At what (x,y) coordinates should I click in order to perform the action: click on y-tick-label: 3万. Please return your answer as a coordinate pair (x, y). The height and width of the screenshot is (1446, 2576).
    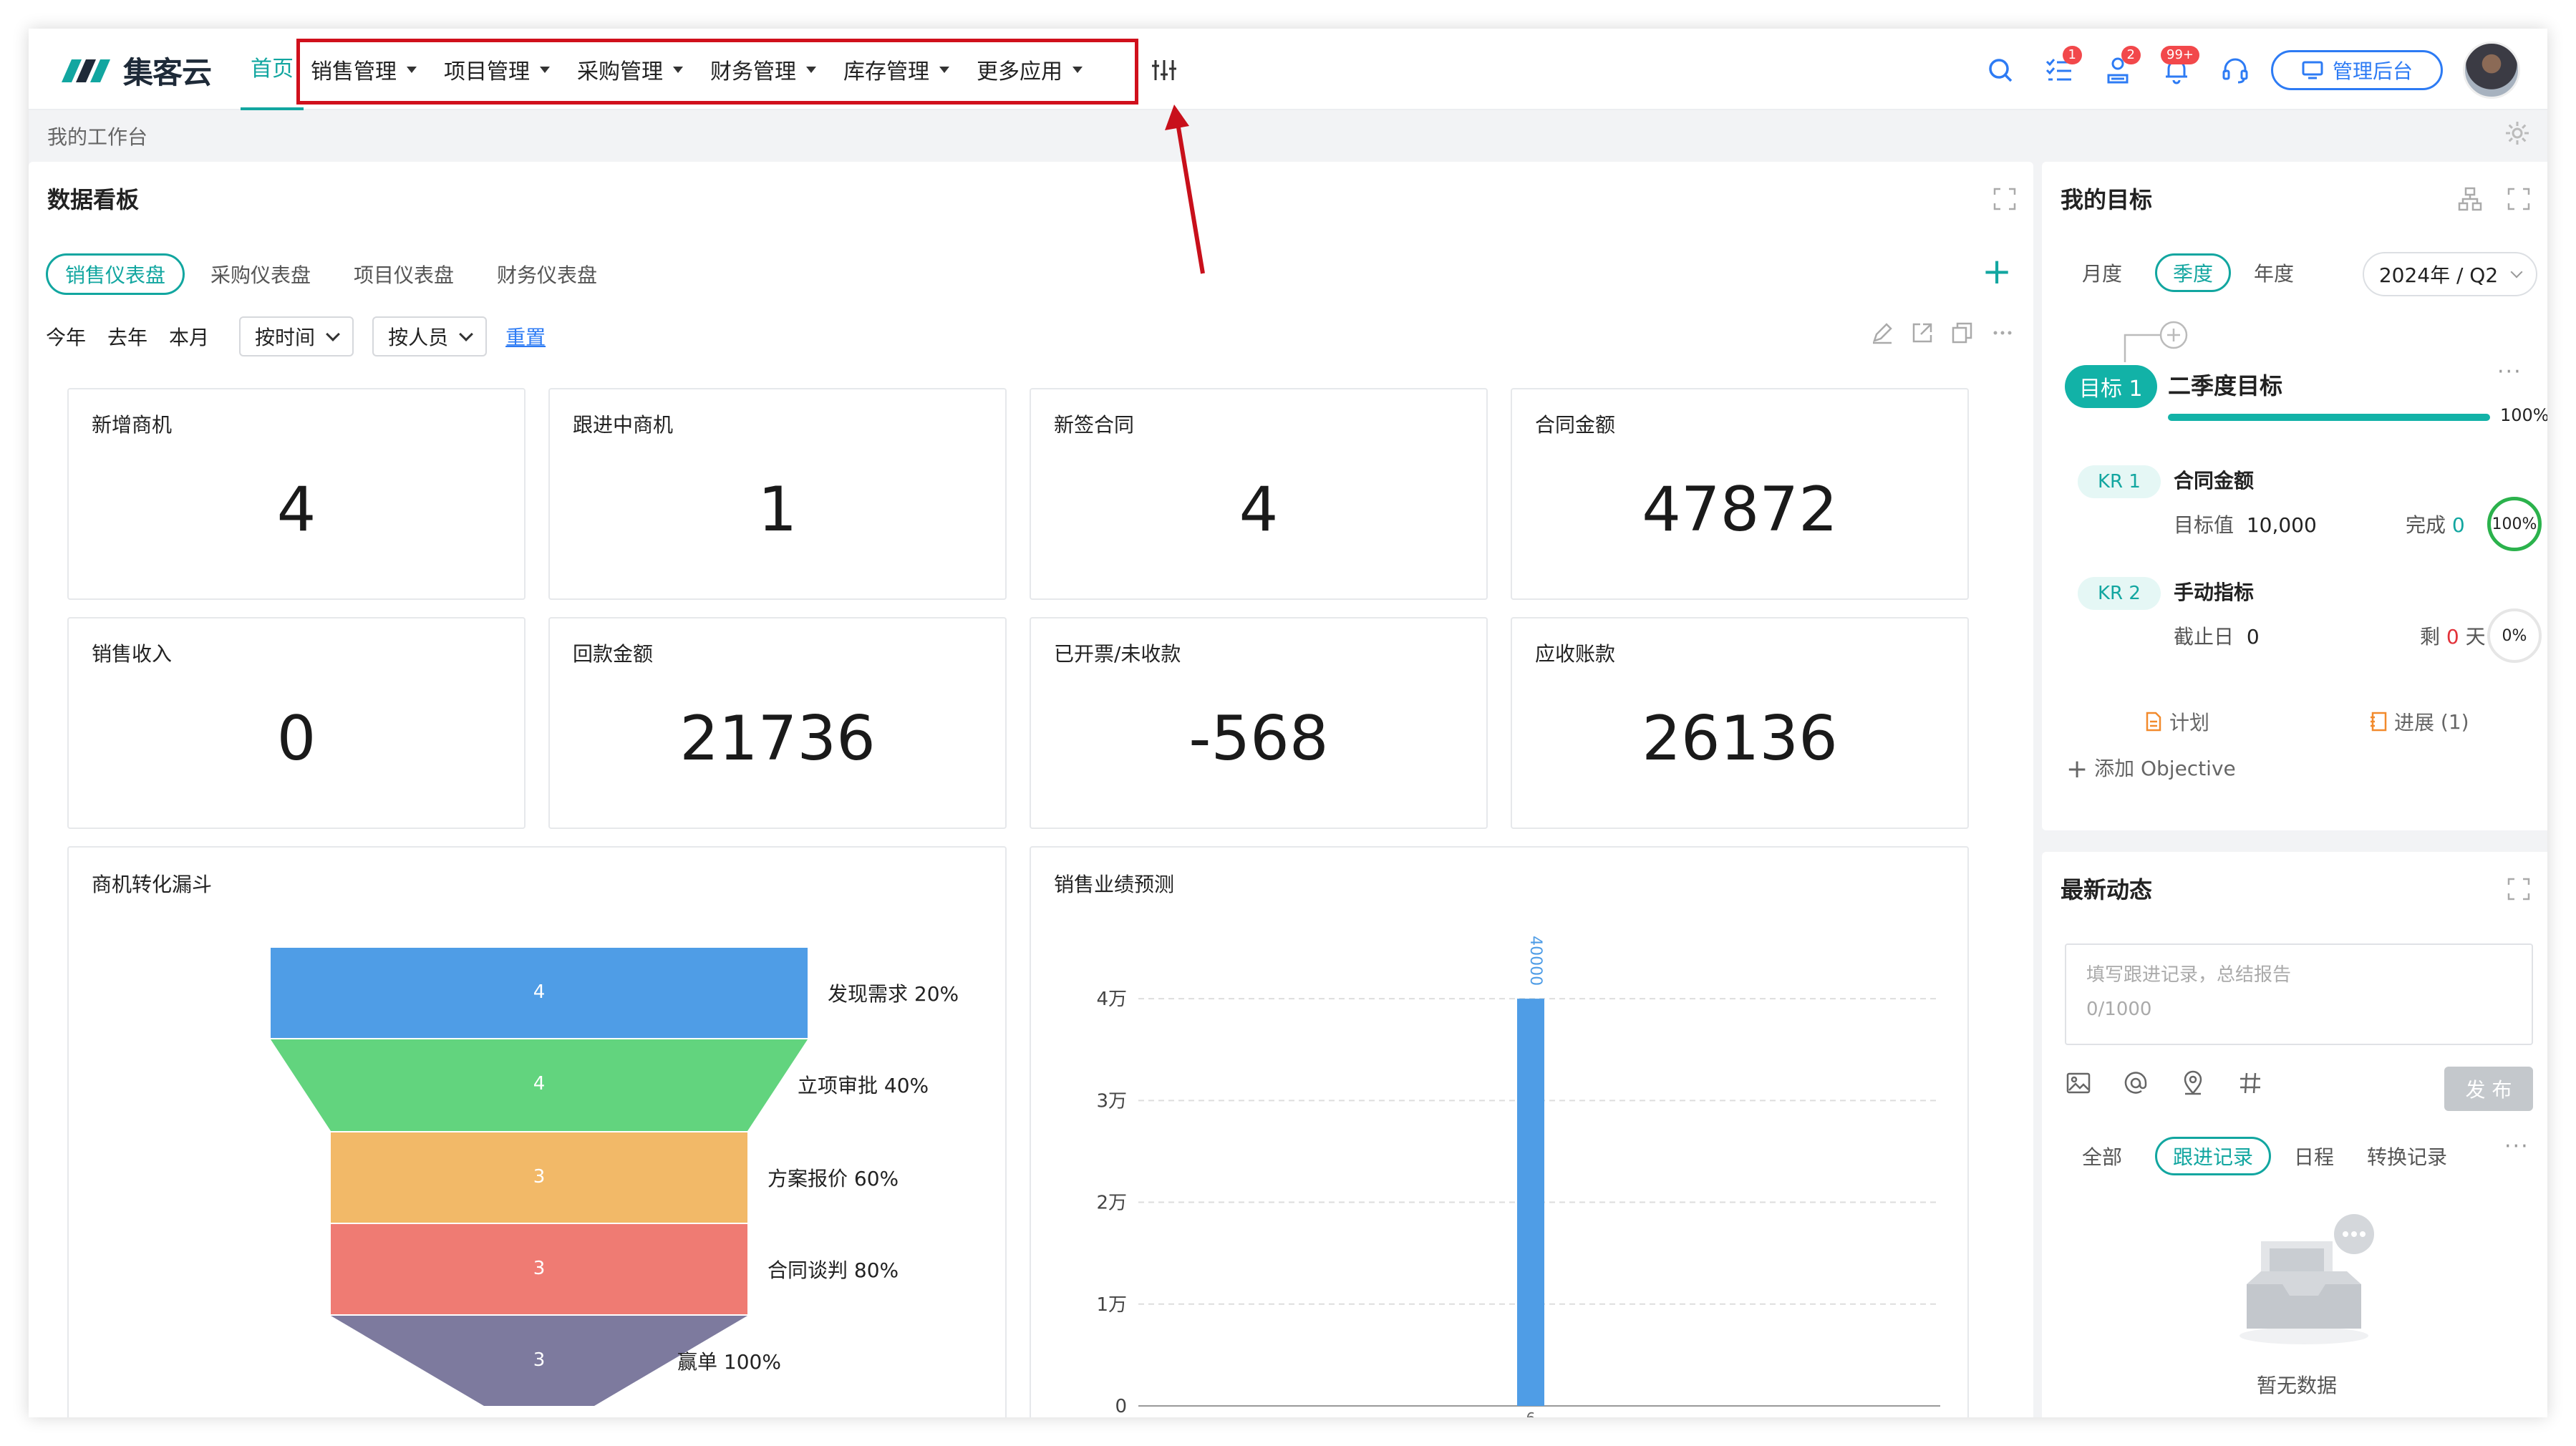
    Looking at the image, I should click on (1111, 1101).